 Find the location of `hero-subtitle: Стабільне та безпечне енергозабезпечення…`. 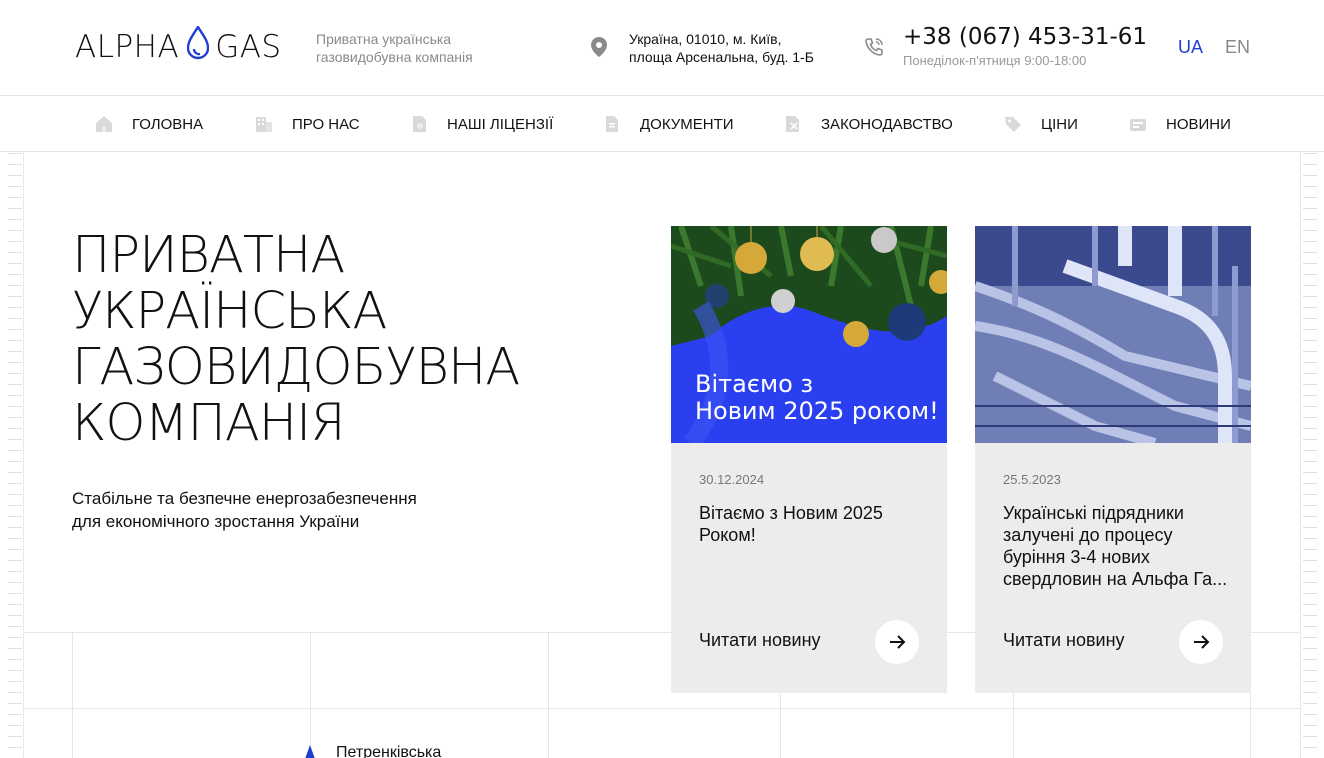

hero-subtitle: Стабільне та безпечне енергозабезпечення… is located at coordinates (282, 510).